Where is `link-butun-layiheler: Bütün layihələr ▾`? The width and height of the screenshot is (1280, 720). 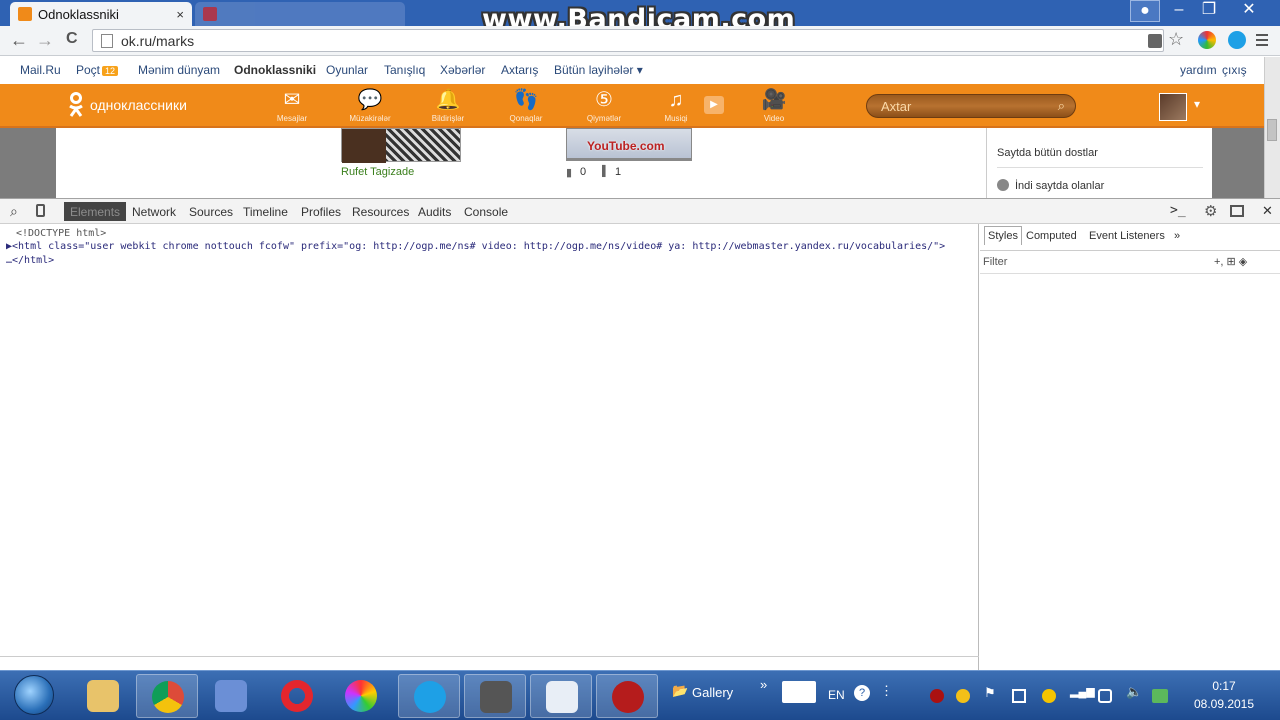 link-butun-layiheler: Bütün layihələr ▾ is located at coordinates (598, 70).